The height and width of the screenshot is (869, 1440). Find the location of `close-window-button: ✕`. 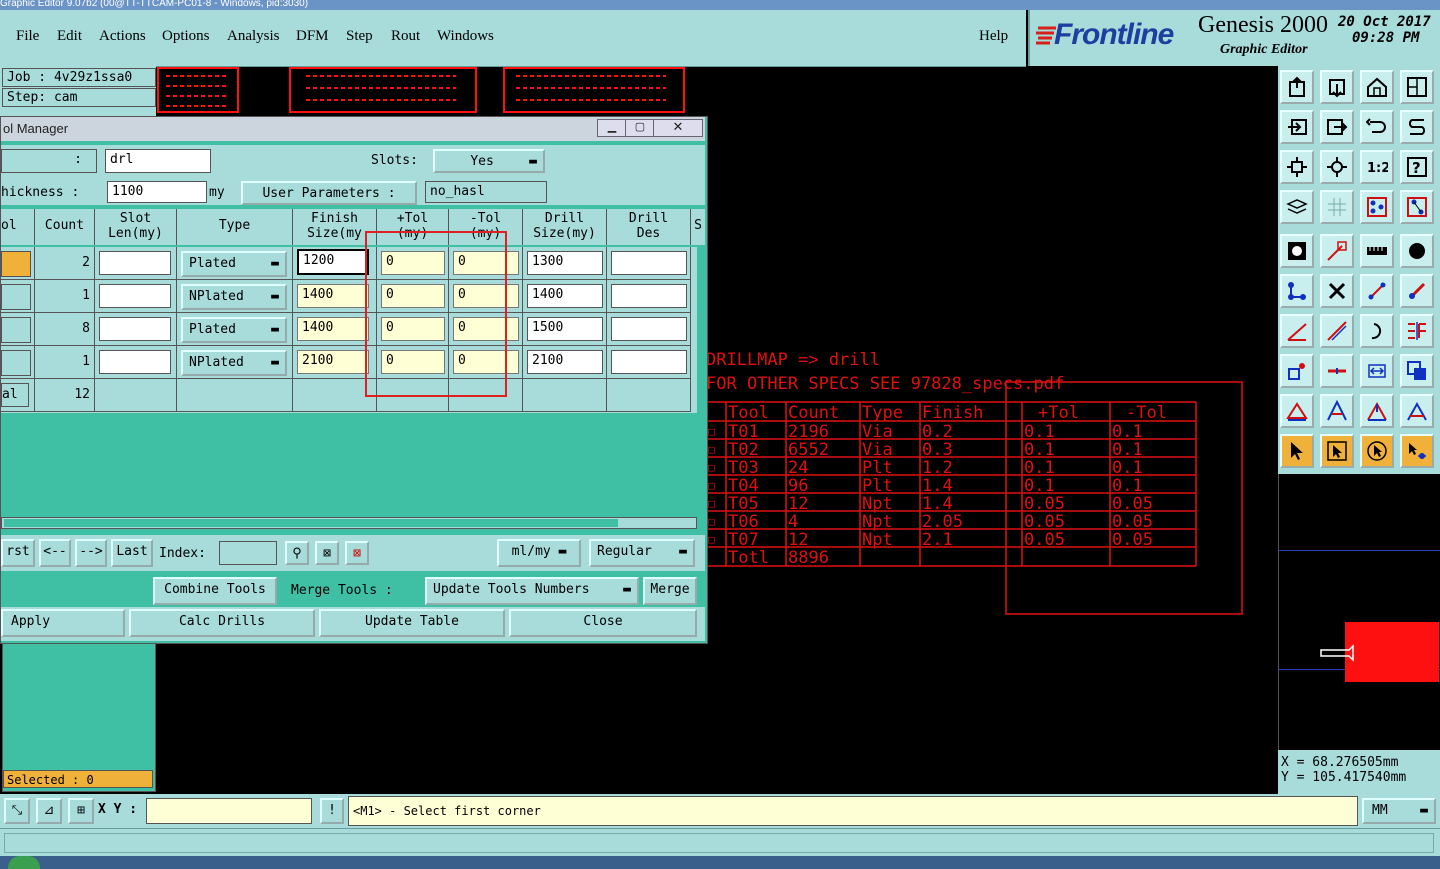

close-window-button: ✕ is located at coordinates (678, 128).